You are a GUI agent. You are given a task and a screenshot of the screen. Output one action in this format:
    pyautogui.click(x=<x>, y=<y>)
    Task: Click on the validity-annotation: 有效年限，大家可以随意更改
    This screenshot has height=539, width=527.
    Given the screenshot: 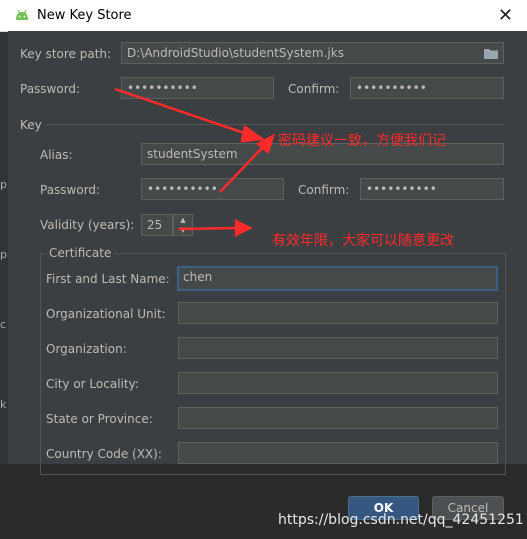 What is the action you would take?
    pyautogui.click(x=363, y=241)
    